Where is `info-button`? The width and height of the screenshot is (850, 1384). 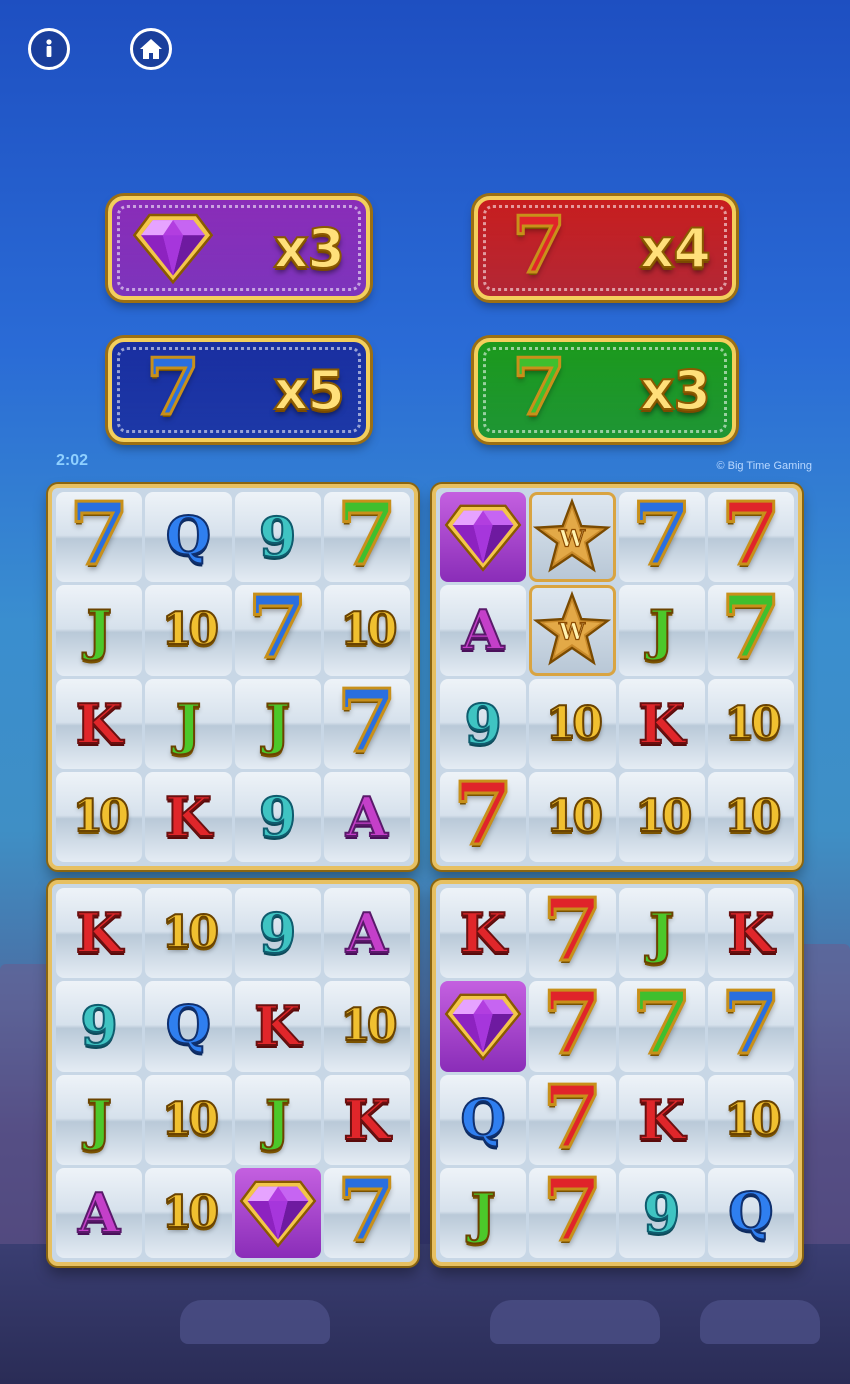
info-button is located at coordinates (49, 49).